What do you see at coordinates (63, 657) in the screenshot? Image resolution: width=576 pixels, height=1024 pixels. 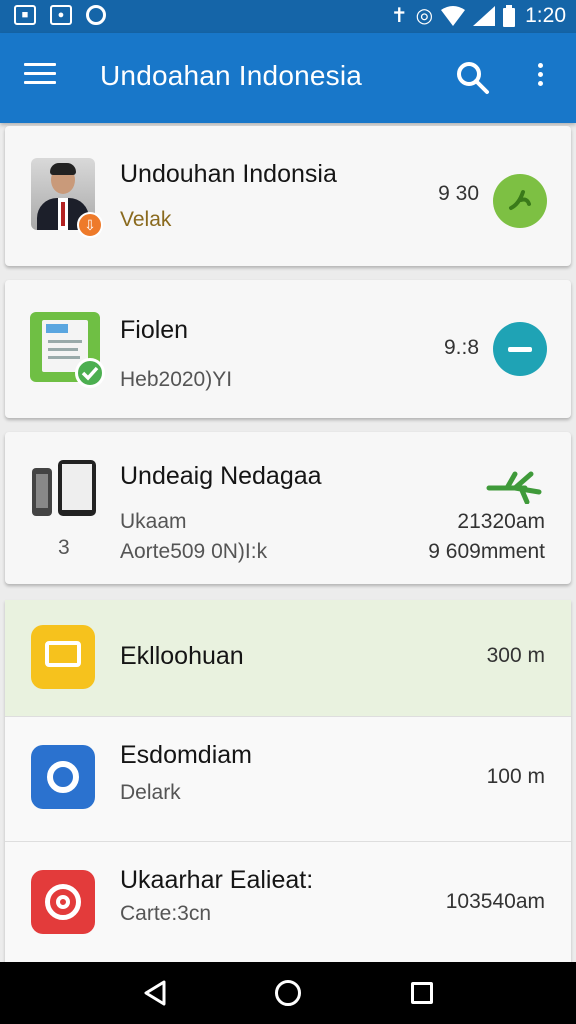 I see `chat-bubble-icon` at bounding box center [63, 657].